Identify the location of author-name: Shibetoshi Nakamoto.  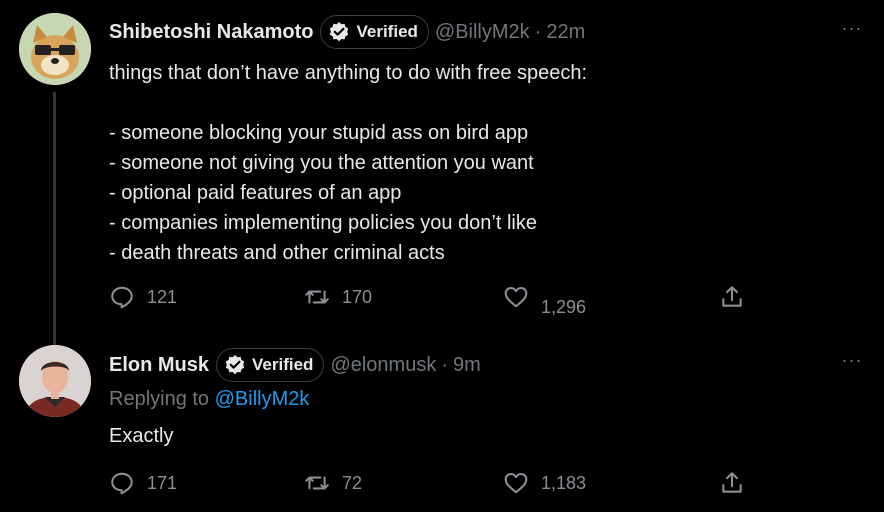
(211, 32).